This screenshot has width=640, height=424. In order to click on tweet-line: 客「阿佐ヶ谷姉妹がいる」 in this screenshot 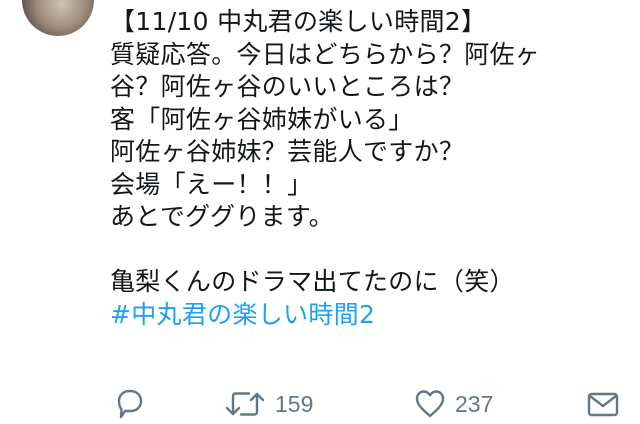, I will do `click(262, 119)`.